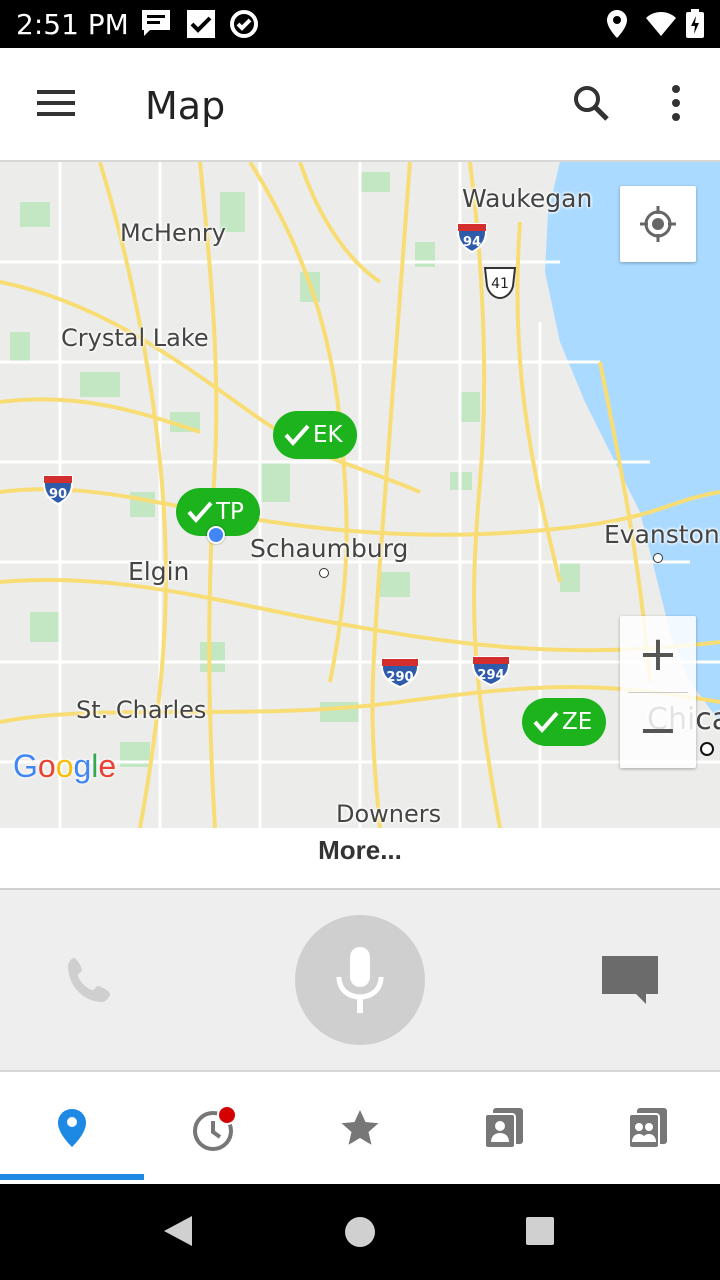 This screenshot has width=720, height=1280. What do you see at coordinates (389, 814) in the screenshot?
I see `city-label-downers: Downers` at bounding box center [389, 814].